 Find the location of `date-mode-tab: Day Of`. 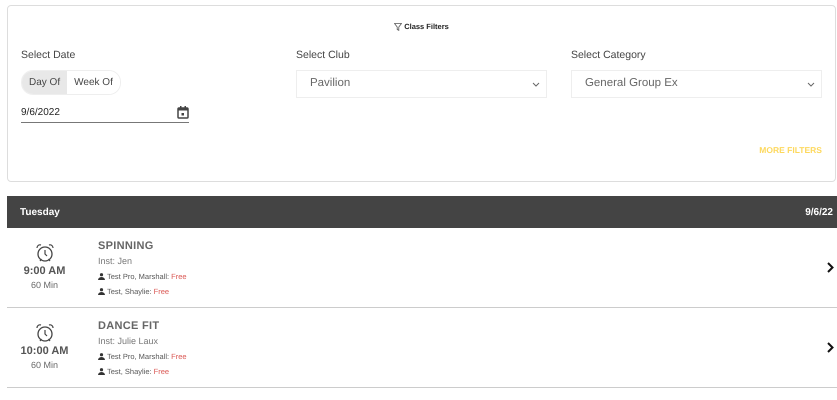

date-mode-tab: Day Of is located at coordinates (45, 82).